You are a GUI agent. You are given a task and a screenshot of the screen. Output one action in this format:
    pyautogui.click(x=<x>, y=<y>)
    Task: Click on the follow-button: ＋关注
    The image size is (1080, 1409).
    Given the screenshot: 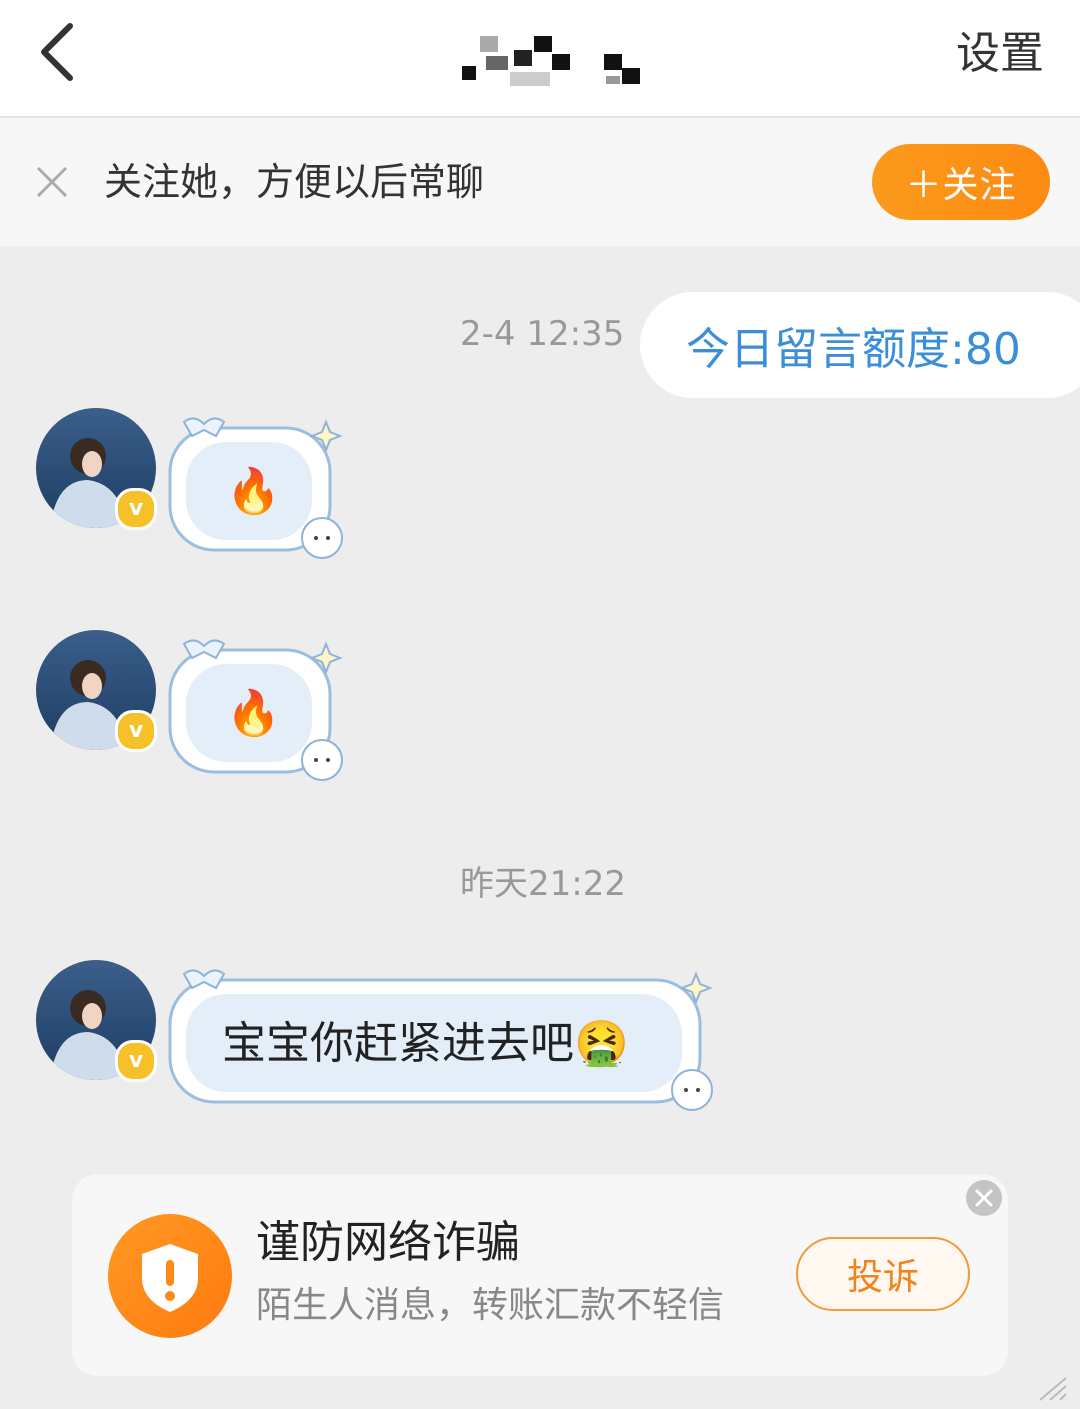 What is the action you would take?
    pyautogui.click(x=961, y=182)
    